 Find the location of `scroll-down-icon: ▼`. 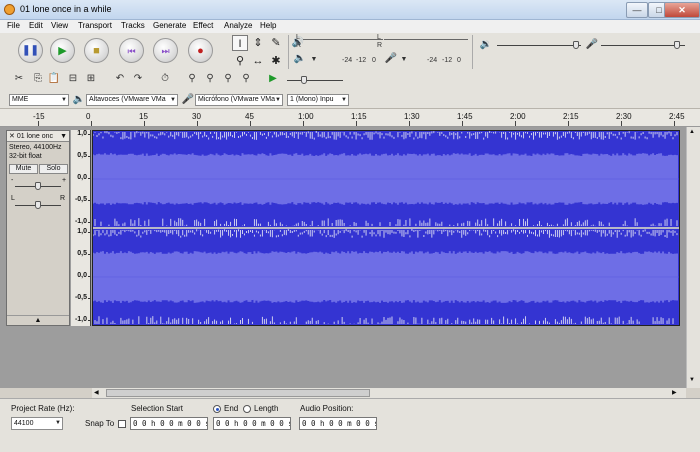

scroll-down-icon: ▼ is located at coordinates (692, 380).